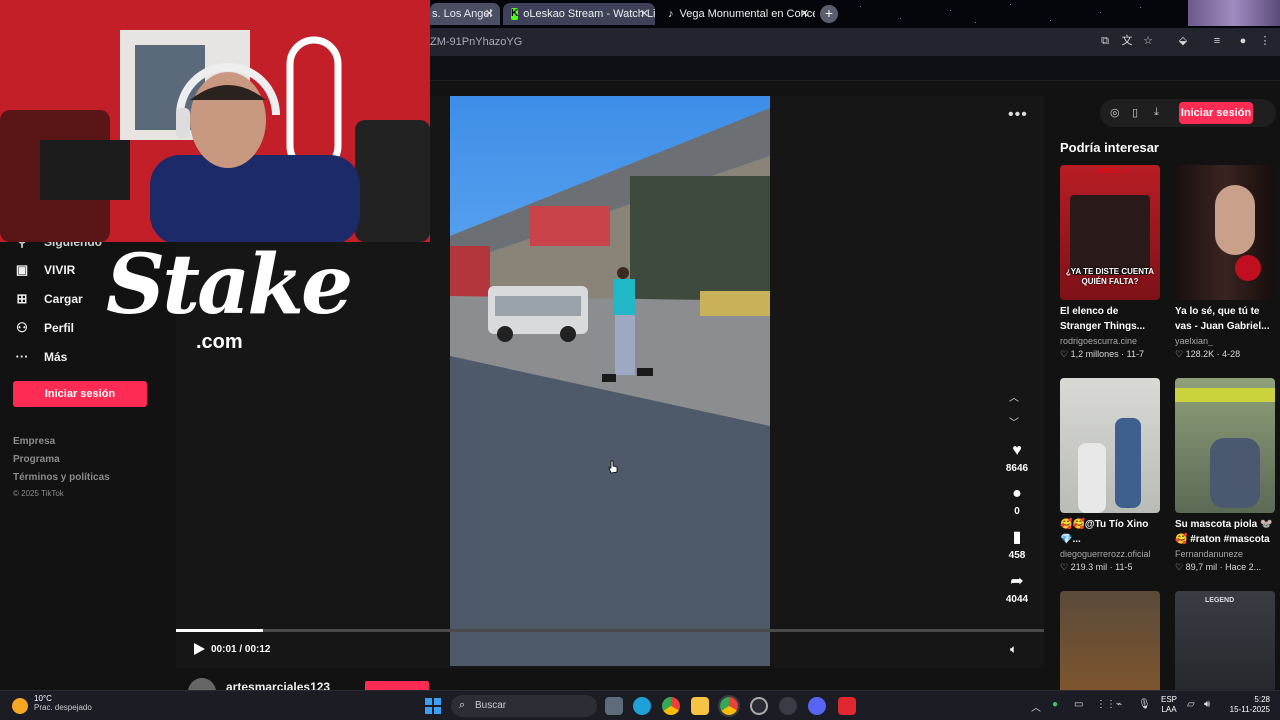 The width and height of the screenshot is (1280, 720). What do you see at coordinates (36, 459) in the screenshot?
I see `footer-link-program: Programa` at bounding box center [36, 459].